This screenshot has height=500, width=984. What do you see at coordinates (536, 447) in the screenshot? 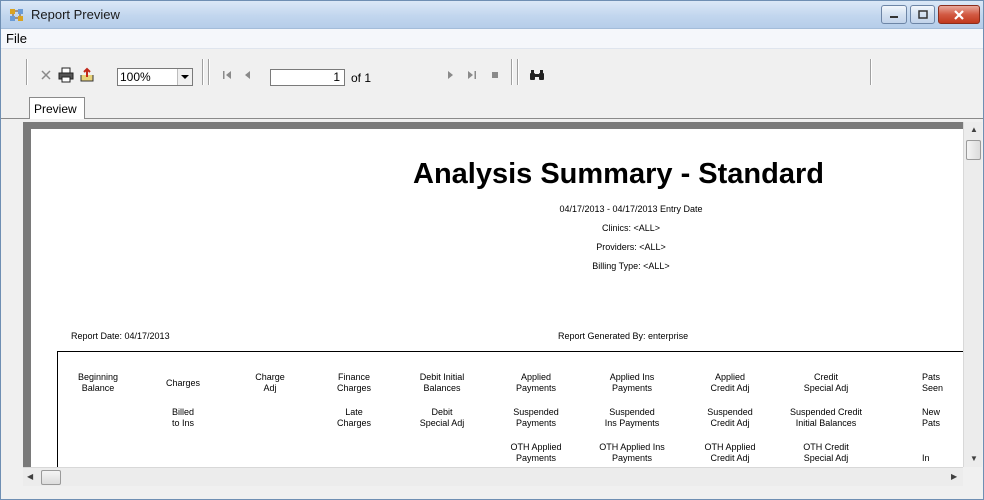
I see `column-header-text: OTH Applied` at bounding box center [536, 447].